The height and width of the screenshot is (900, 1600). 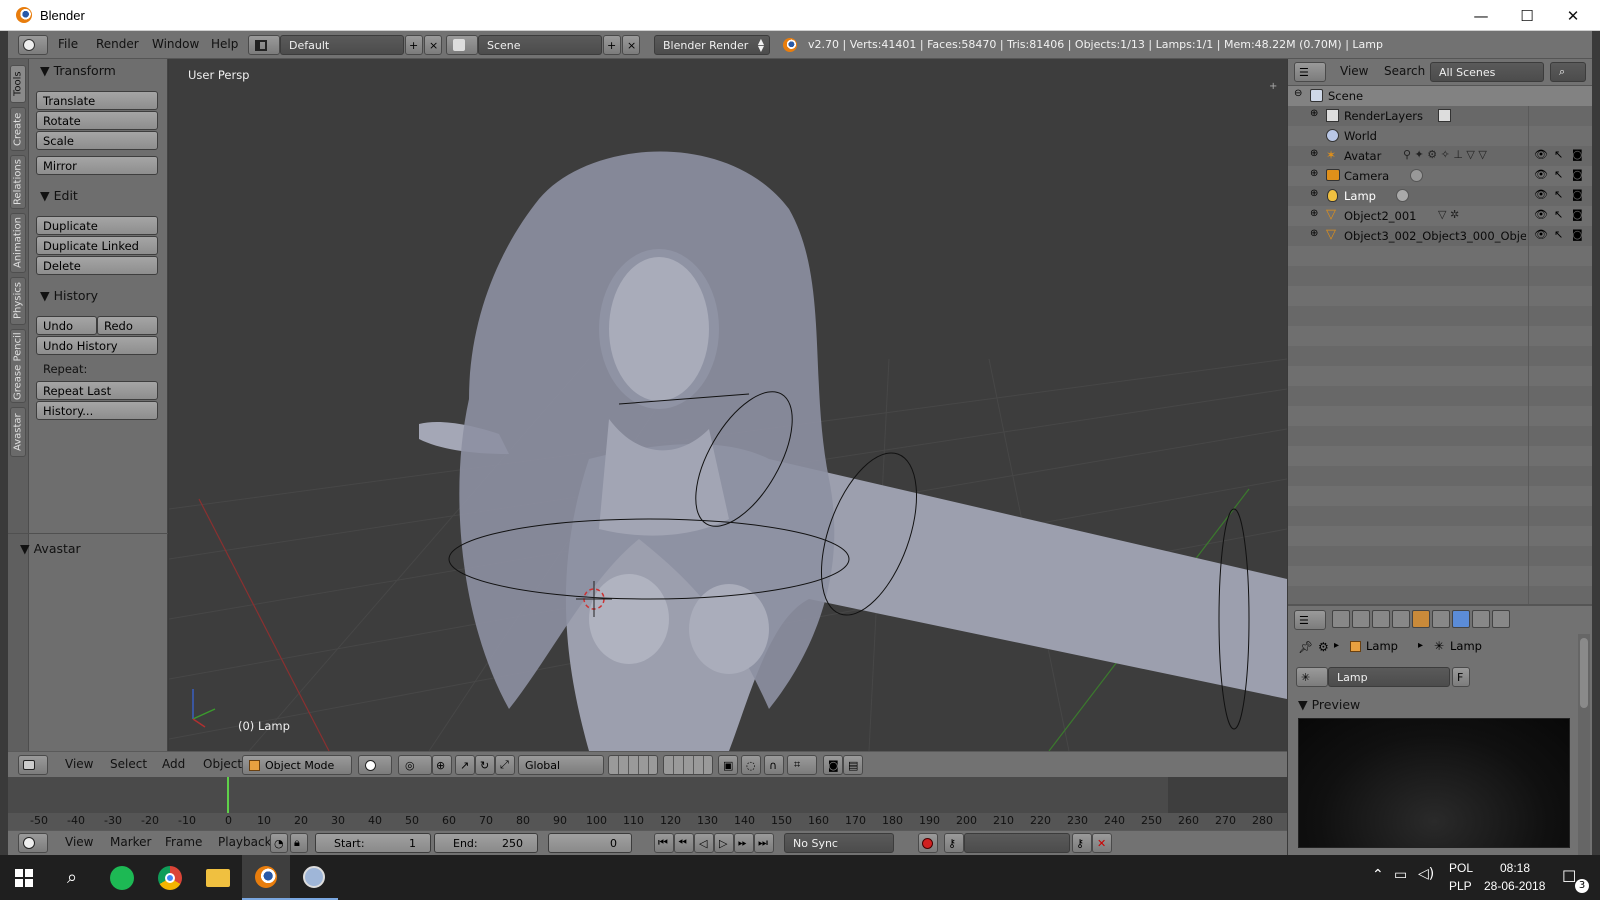 What do you see at coordinates (18, 301) in the screenshot?
I see `tab-physics: Physics` at bounding box center [18, 301].